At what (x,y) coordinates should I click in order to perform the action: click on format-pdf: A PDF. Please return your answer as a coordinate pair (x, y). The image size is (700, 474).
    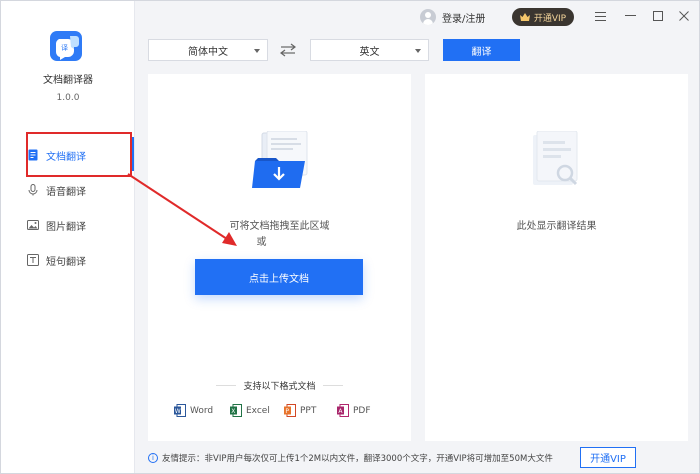
    Looking at the image, I should click on (354, 410).